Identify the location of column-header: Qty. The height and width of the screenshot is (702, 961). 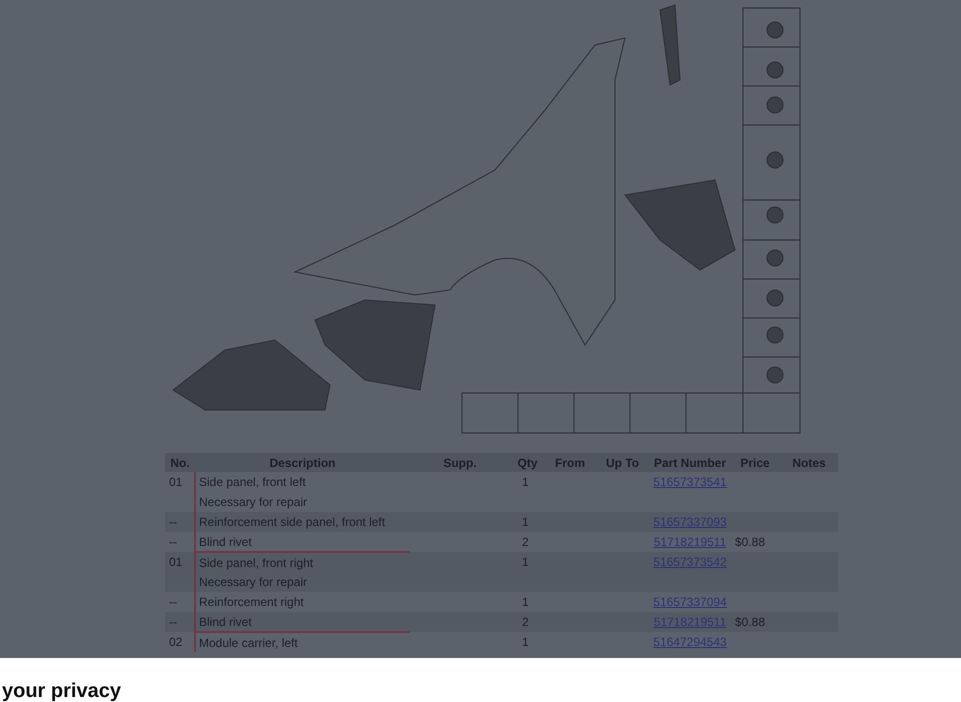
(527, 462).